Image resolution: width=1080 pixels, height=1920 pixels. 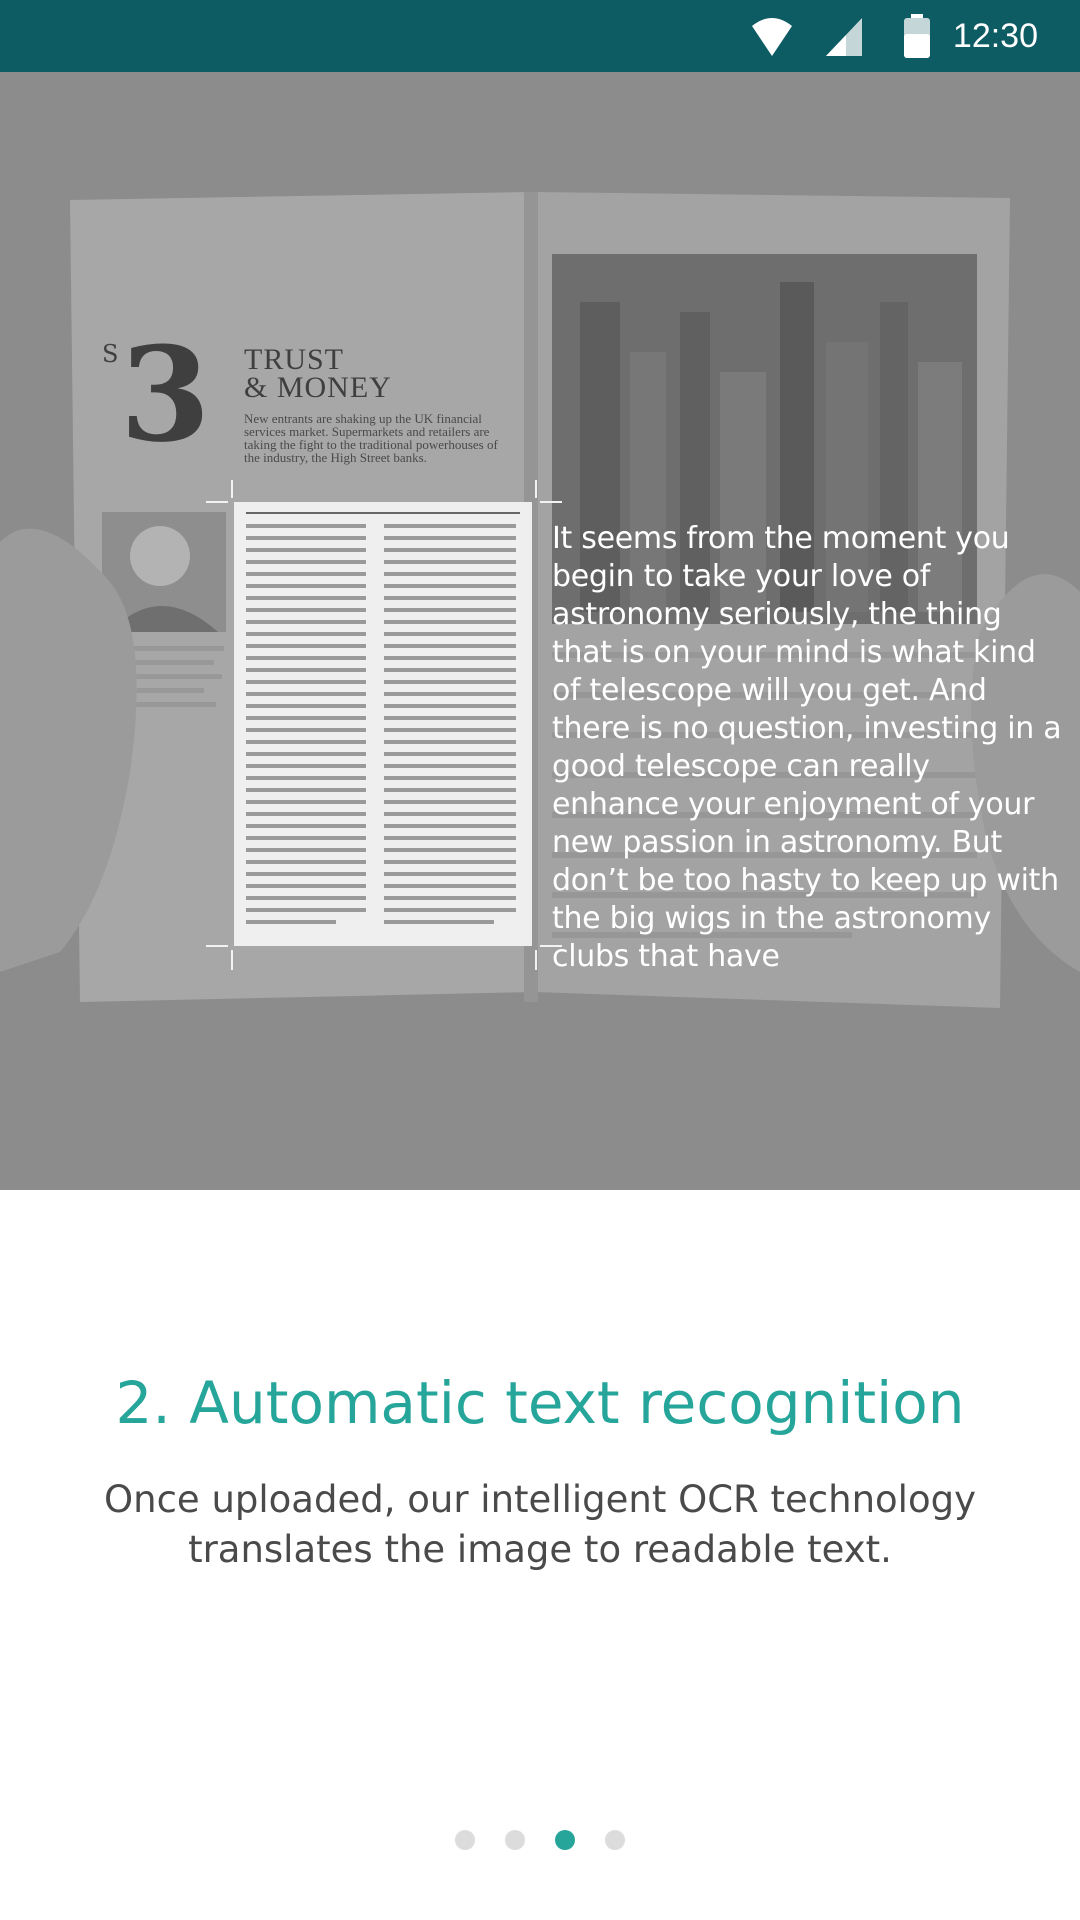 What do you see at coordinates (995, 36) in the screenshot?
I see `status-time: 12:30` at bounding box center [995, 36].